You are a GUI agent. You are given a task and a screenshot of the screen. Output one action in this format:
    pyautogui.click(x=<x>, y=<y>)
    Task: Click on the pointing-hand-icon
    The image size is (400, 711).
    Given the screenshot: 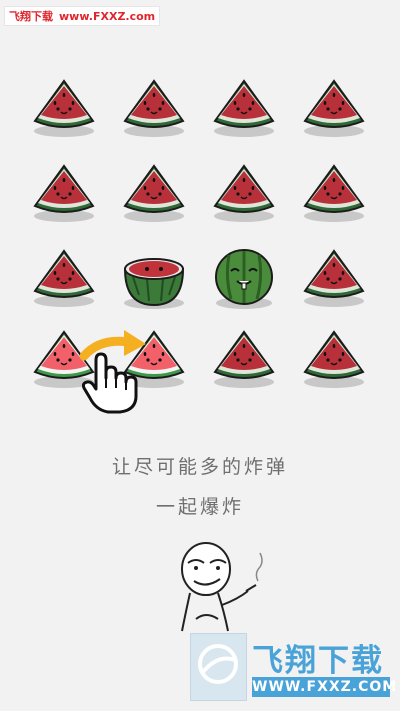 What is the action you would take?
    pyautogui.click(x=110, y=383)
    